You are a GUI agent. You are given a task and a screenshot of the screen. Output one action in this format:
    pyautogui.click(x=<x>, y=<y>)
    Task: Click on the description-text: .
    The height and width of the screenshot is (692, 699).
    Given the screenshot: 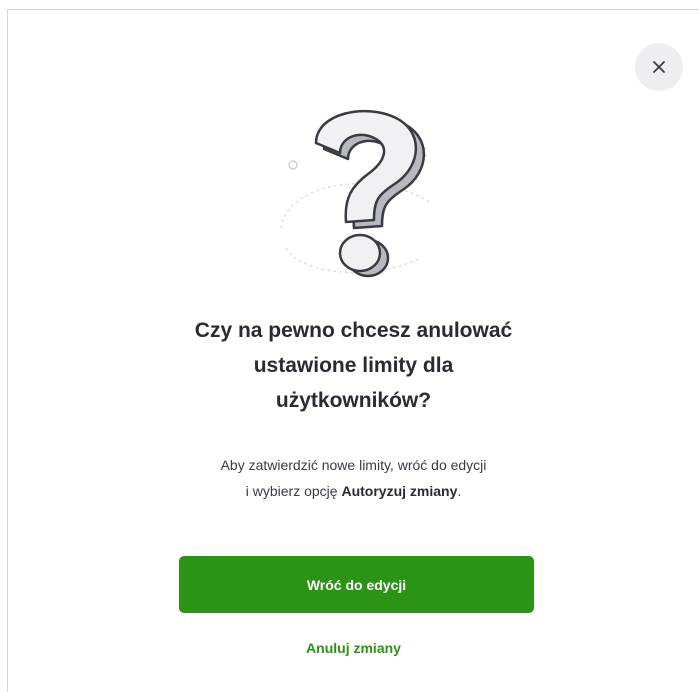 What is the action you would take?
    pyautogui.click(x=459, y=491)
    